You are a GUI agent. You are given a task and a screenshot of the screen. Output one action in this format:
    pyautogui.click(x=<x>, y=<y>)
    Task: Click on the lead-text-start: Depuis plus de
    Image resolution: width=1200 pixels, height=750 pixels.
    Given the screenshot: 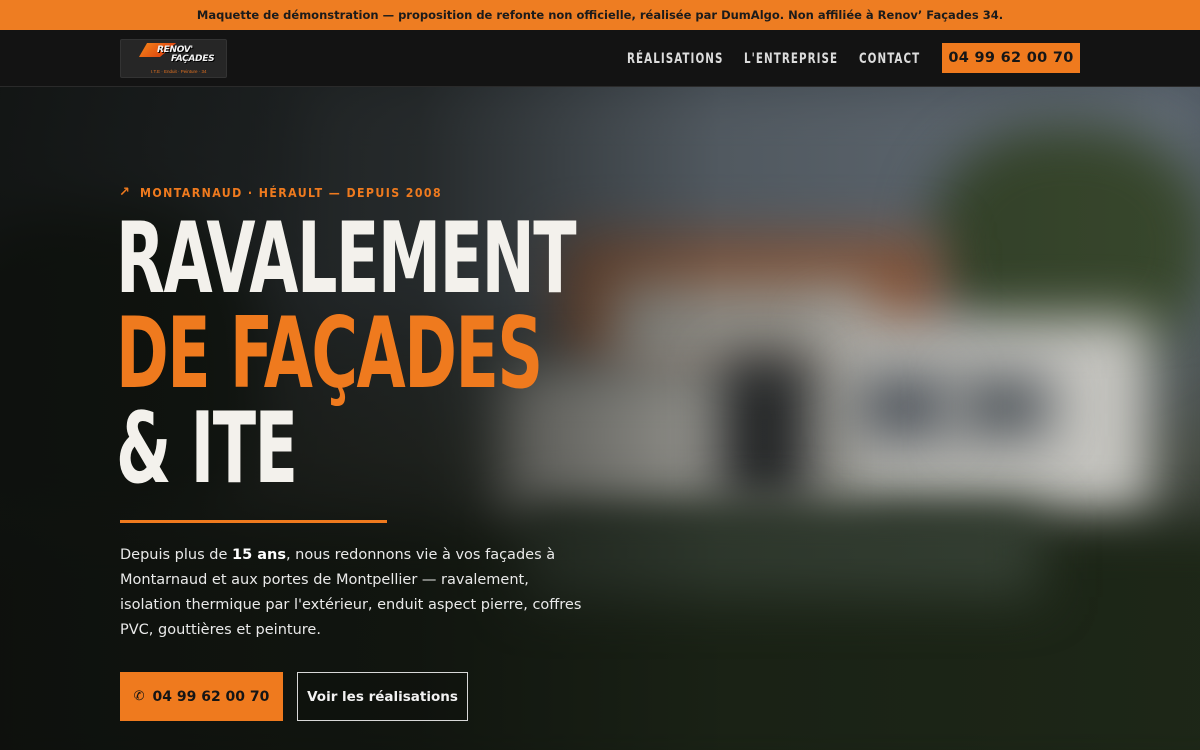 What is the action you would take?
    pyautogui.click(x=176, y=555)
    